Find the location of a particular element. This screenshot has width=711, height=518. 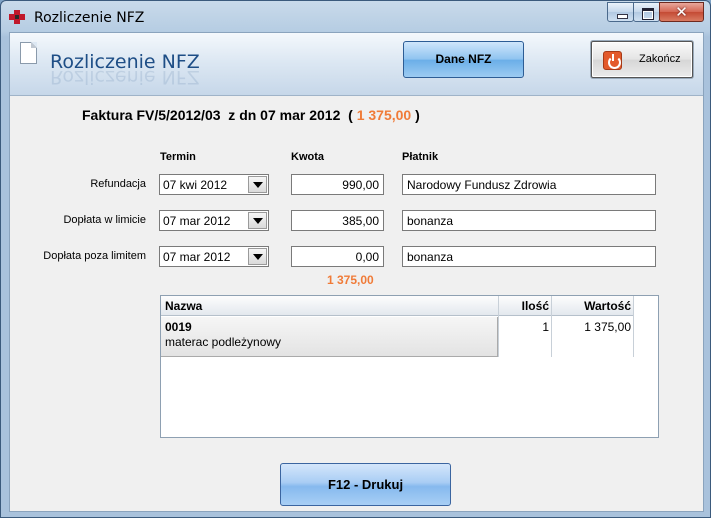

amount-field-refundacja: 990,00 is located at coordinates (337, 184).